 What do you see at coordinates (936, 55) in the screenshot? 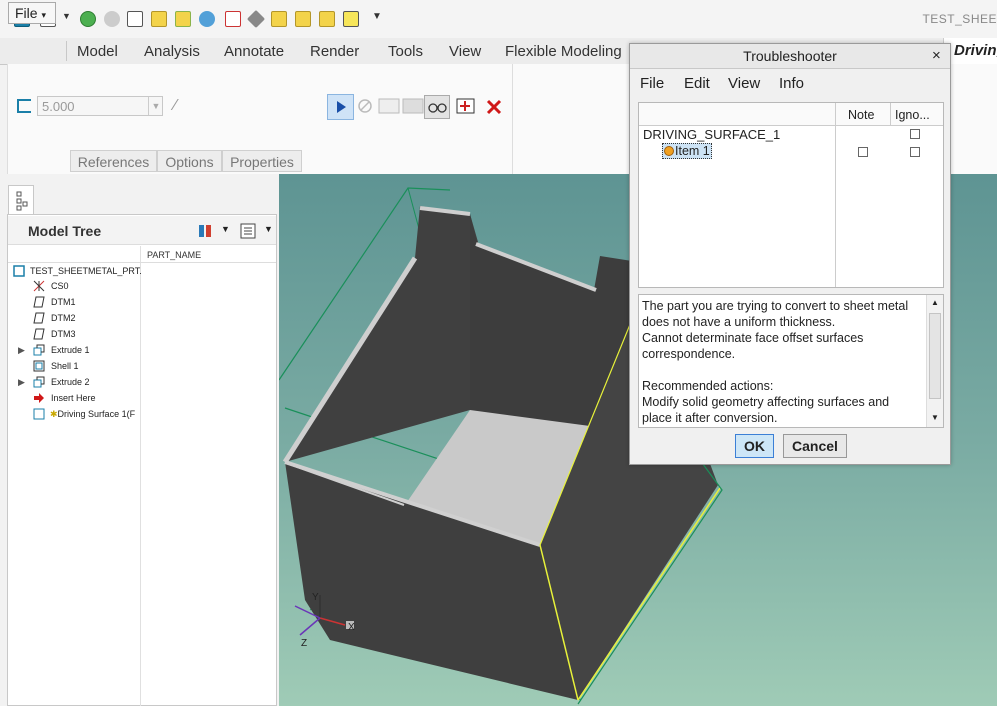
I see `close-icon: ×` at bounding box center [936, 55].